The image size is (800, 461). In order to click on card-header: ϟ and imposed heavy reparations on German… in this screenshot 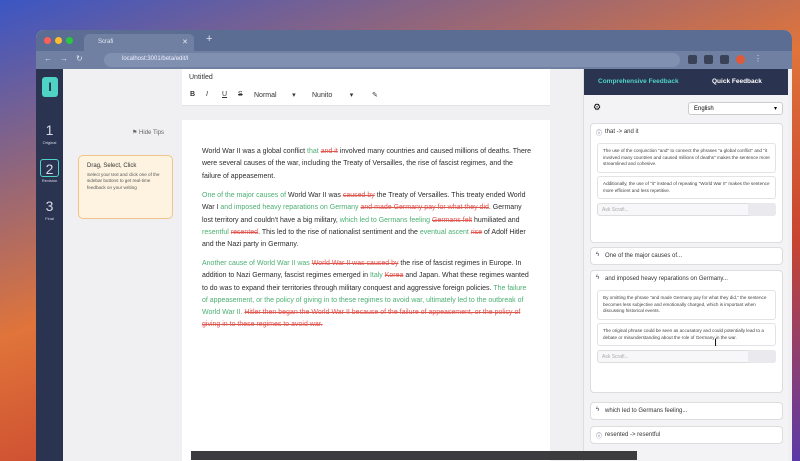, I will do `click(686, 279)`.